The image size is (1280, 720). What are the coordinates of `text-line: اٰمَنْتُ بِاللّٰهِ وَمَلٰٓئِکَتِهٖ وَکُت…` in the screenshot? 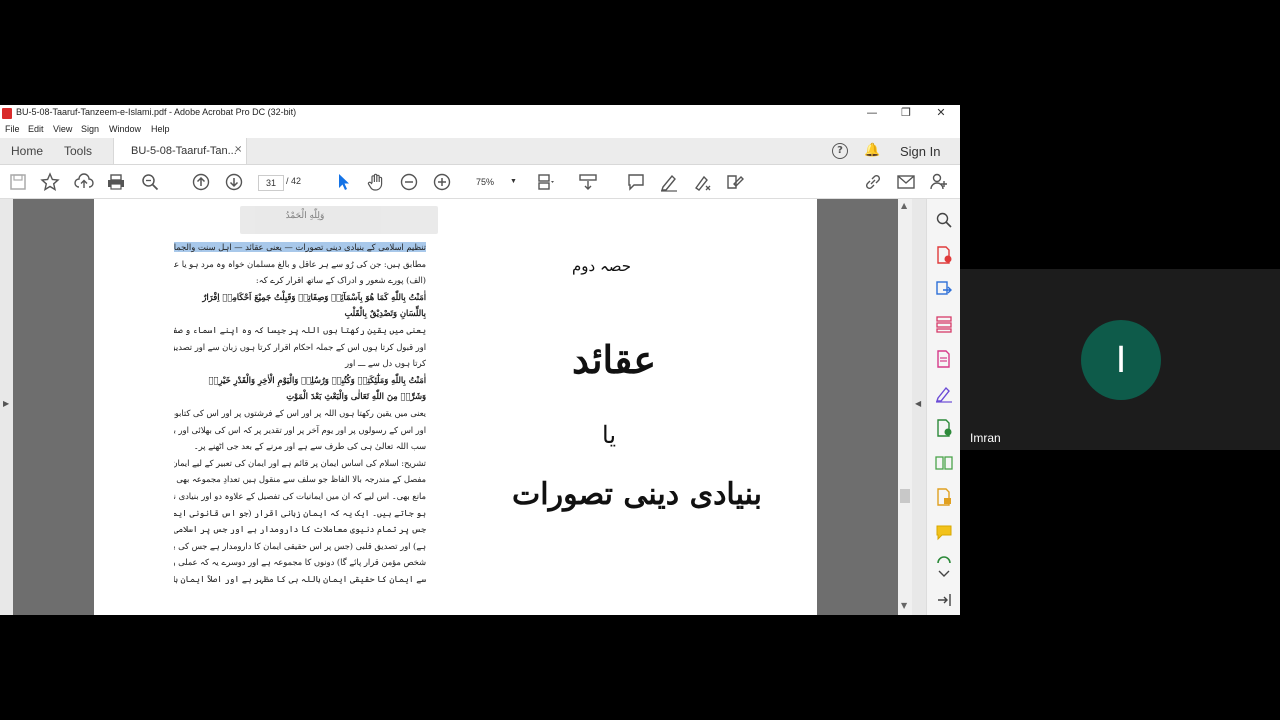 It's located at (317, 379).